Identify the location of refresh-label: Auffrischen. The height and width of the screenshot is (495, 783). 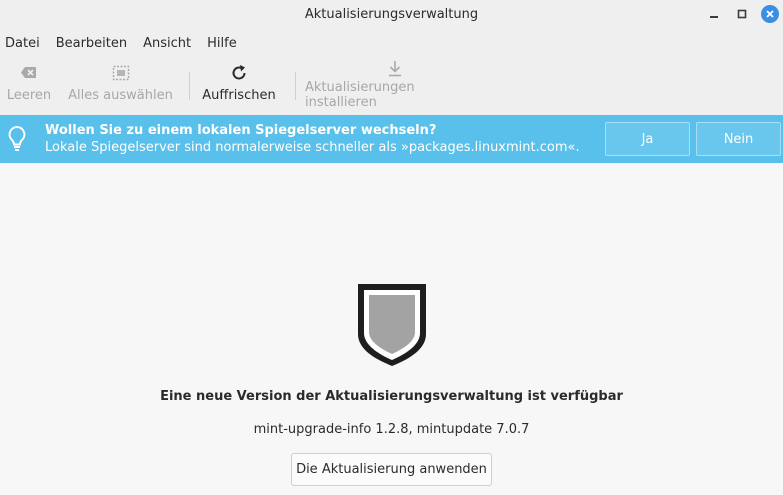
(239, 95).